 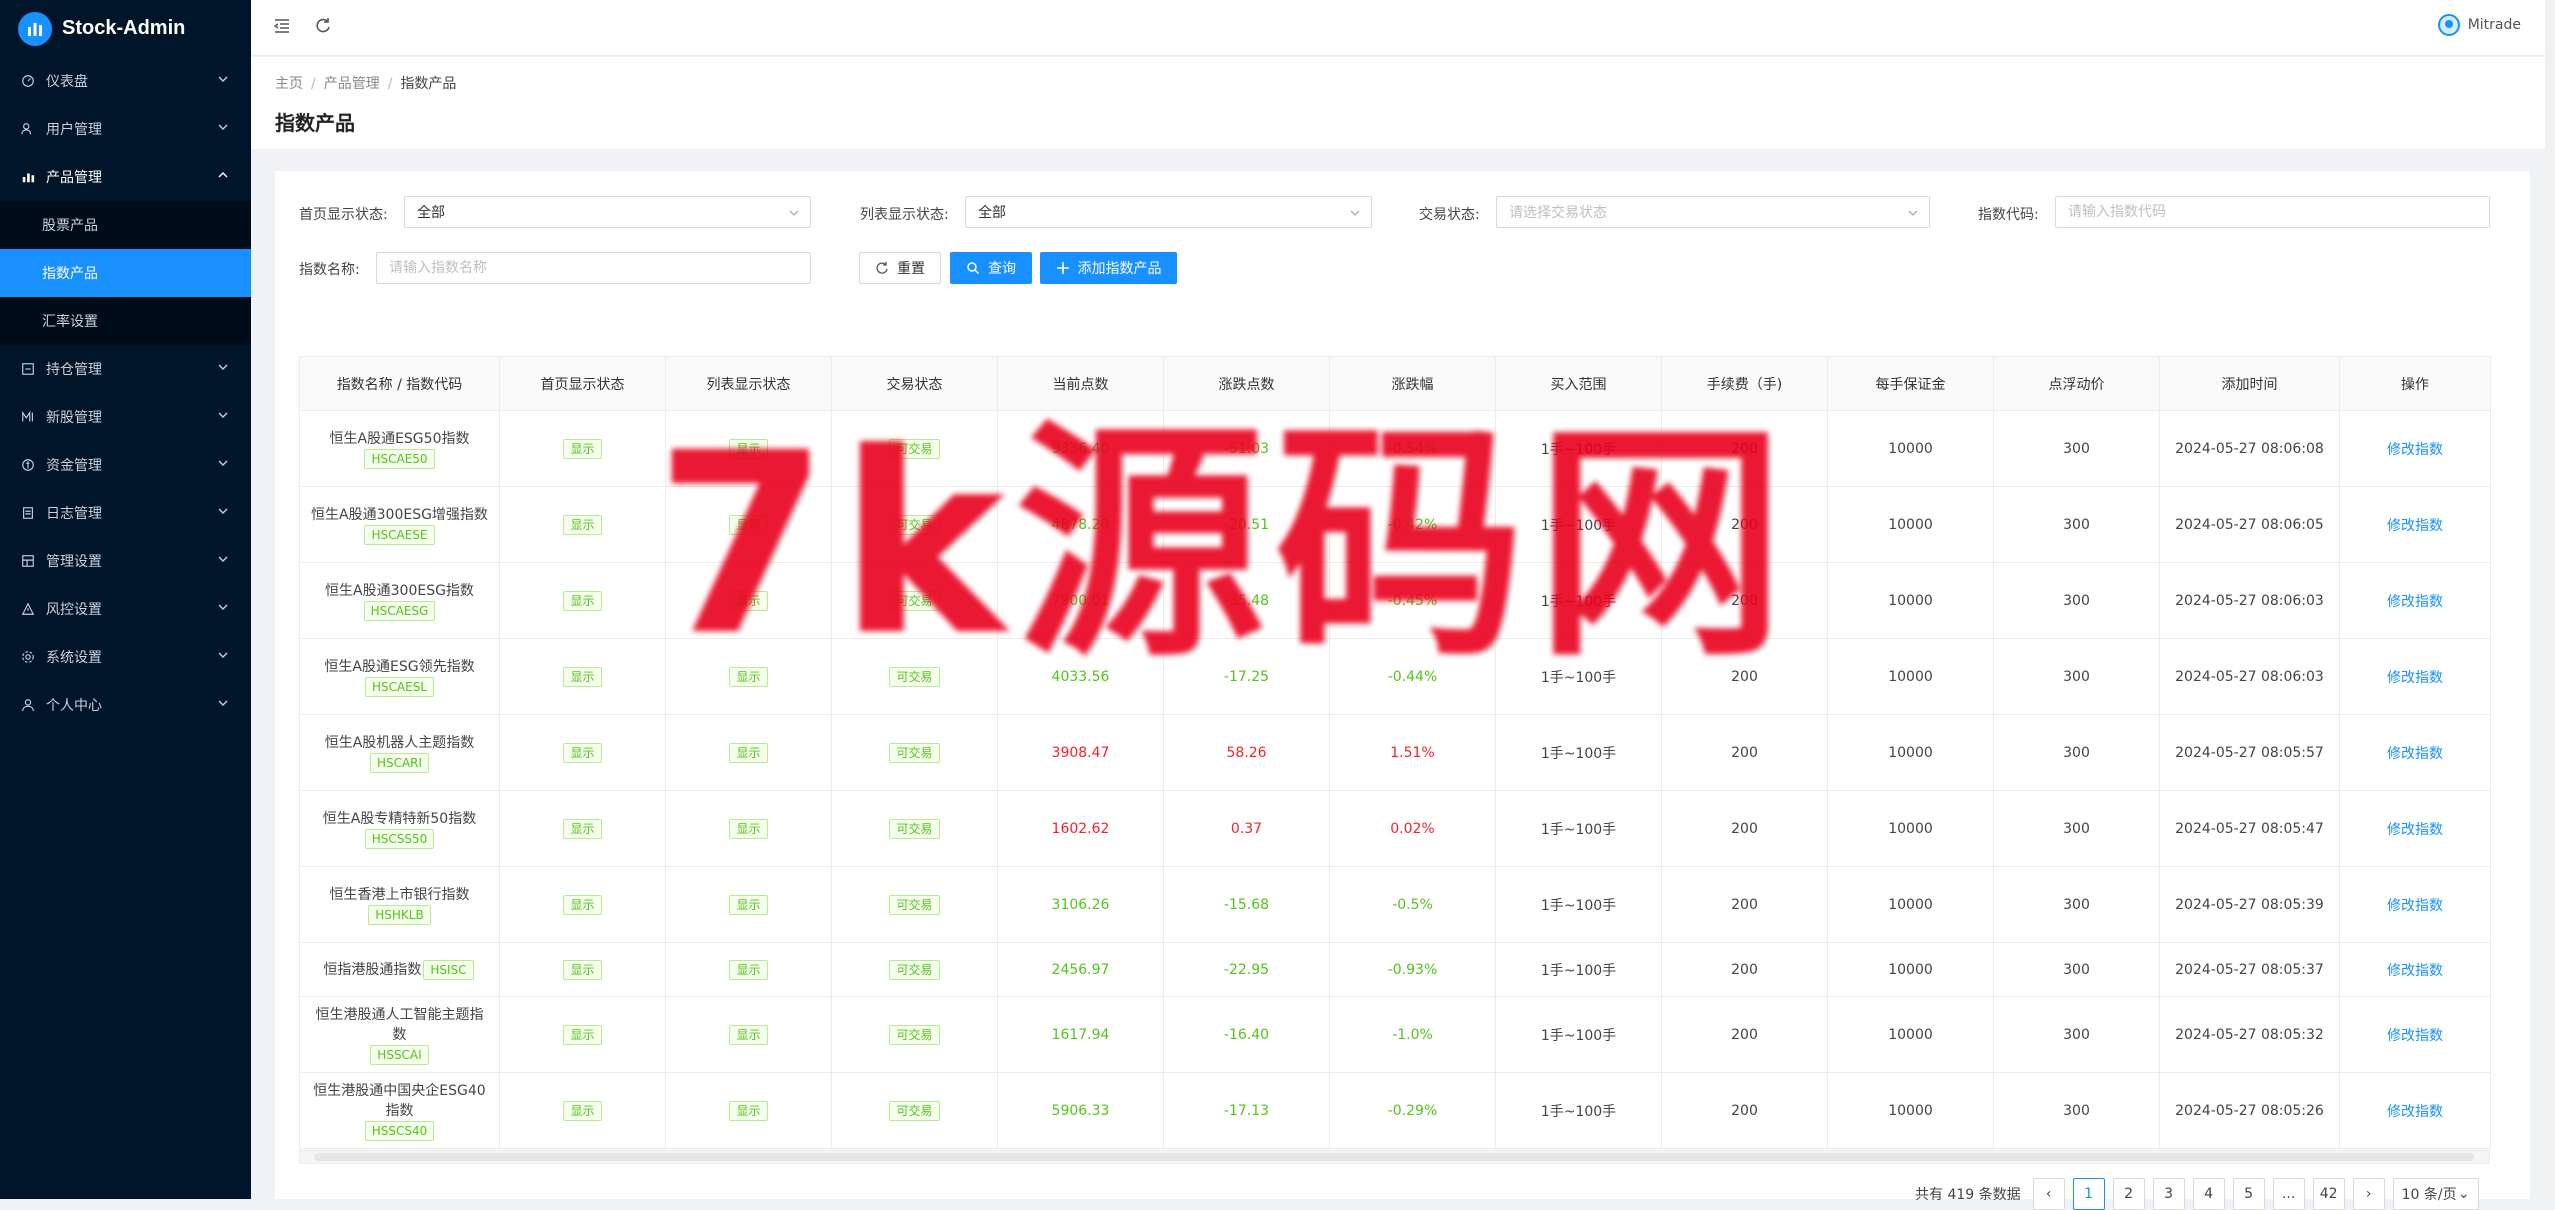 What do you see at coordinates (283, 27) in the screenshot?
I see `menu-fold-icon` at bounding box center [283, 27].